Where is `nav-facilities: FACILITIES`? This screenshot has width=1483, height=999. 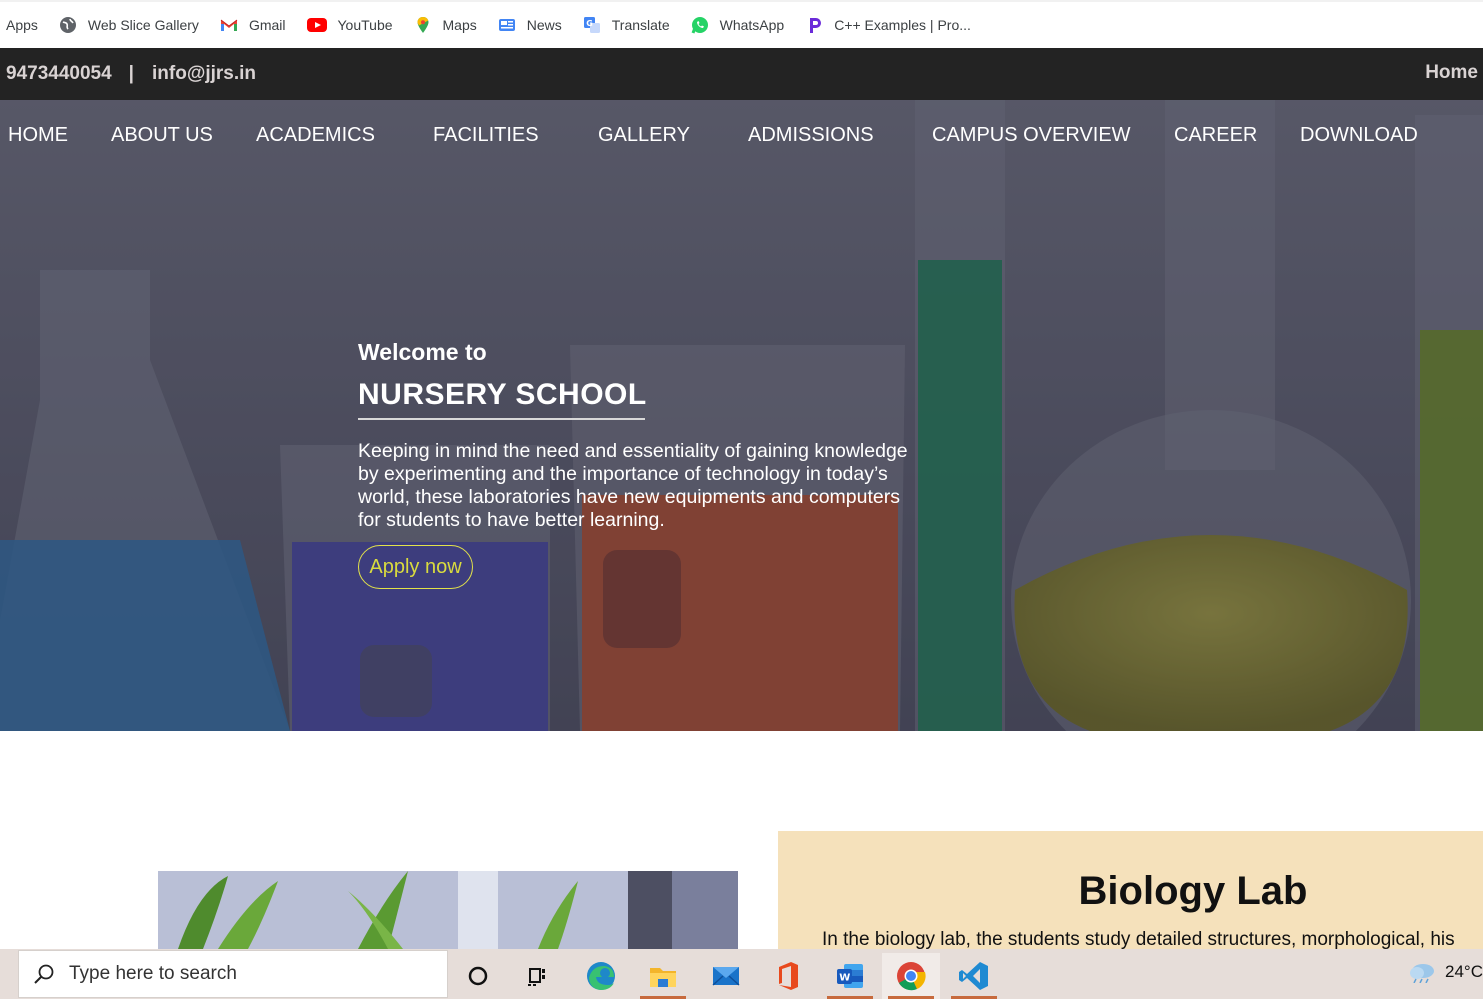 nav-facilities: FACILITIES is located at coordinates (486, 135).